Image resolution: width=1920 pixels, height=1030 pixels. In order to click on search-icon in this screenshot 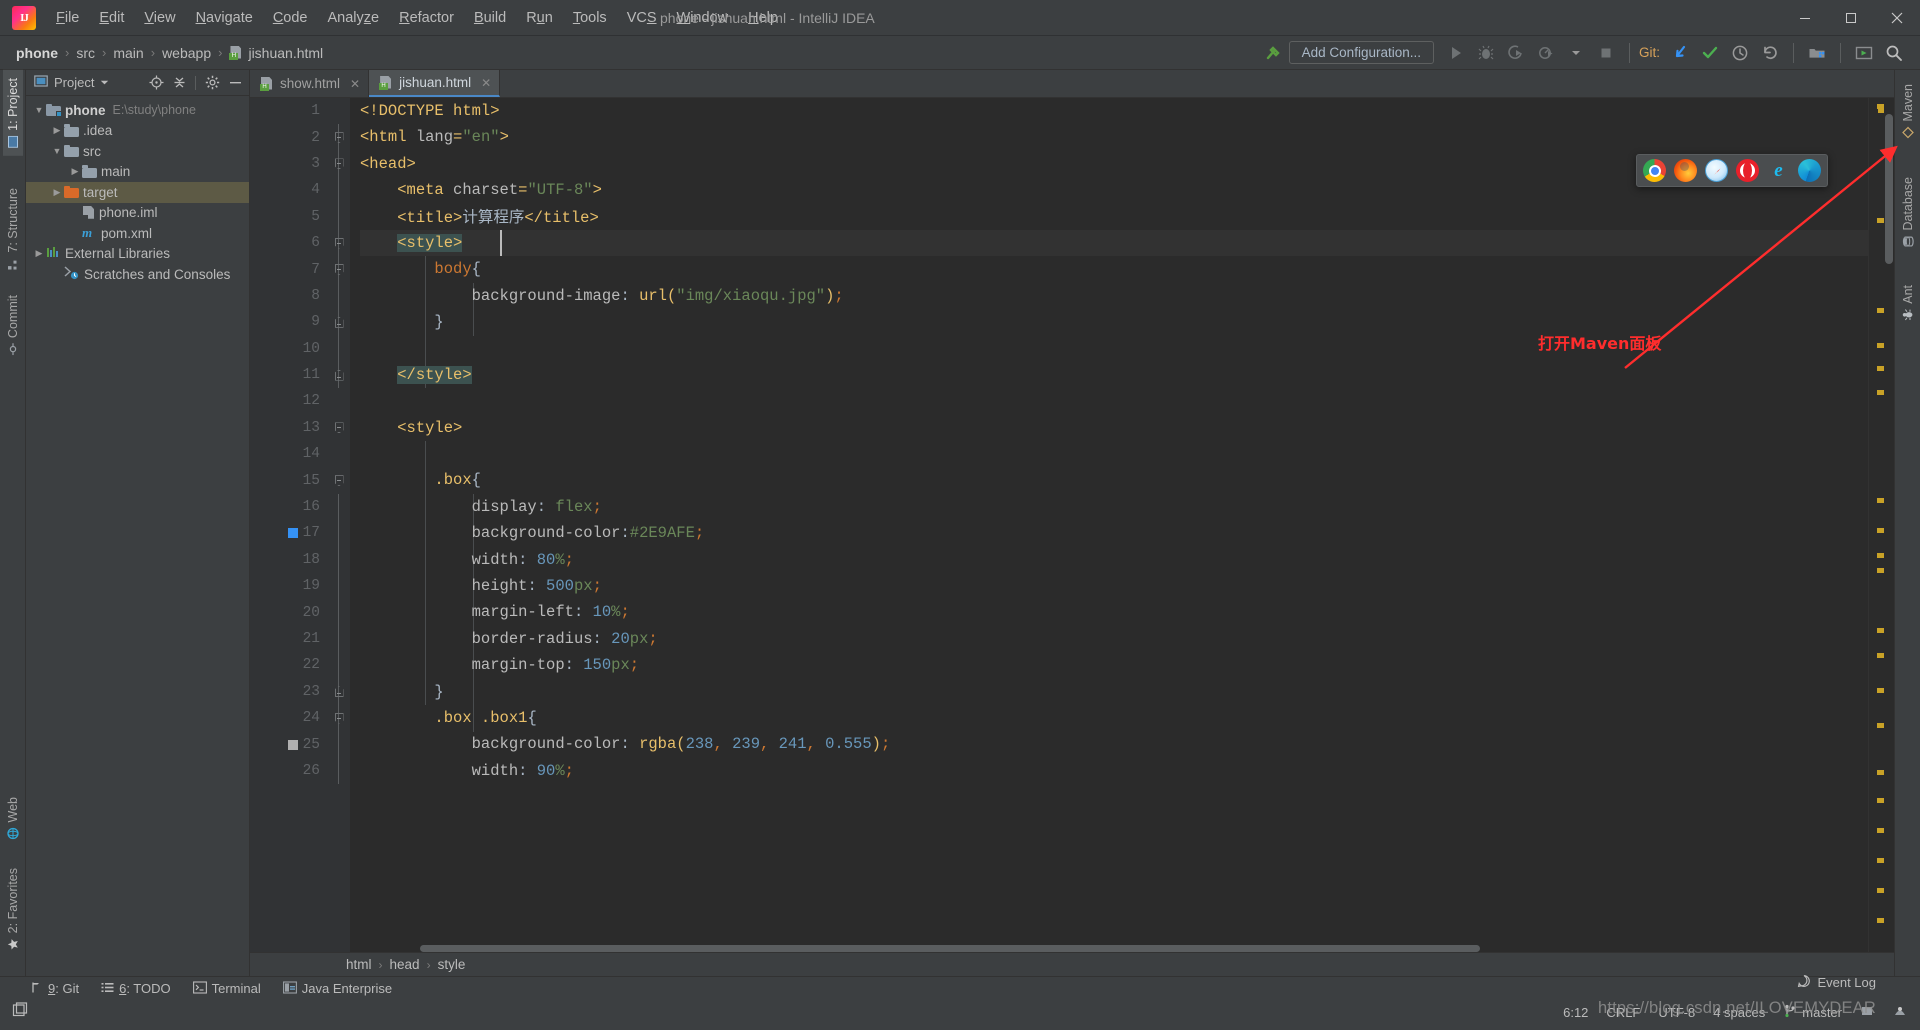, I will do `click(1894, 53)`.